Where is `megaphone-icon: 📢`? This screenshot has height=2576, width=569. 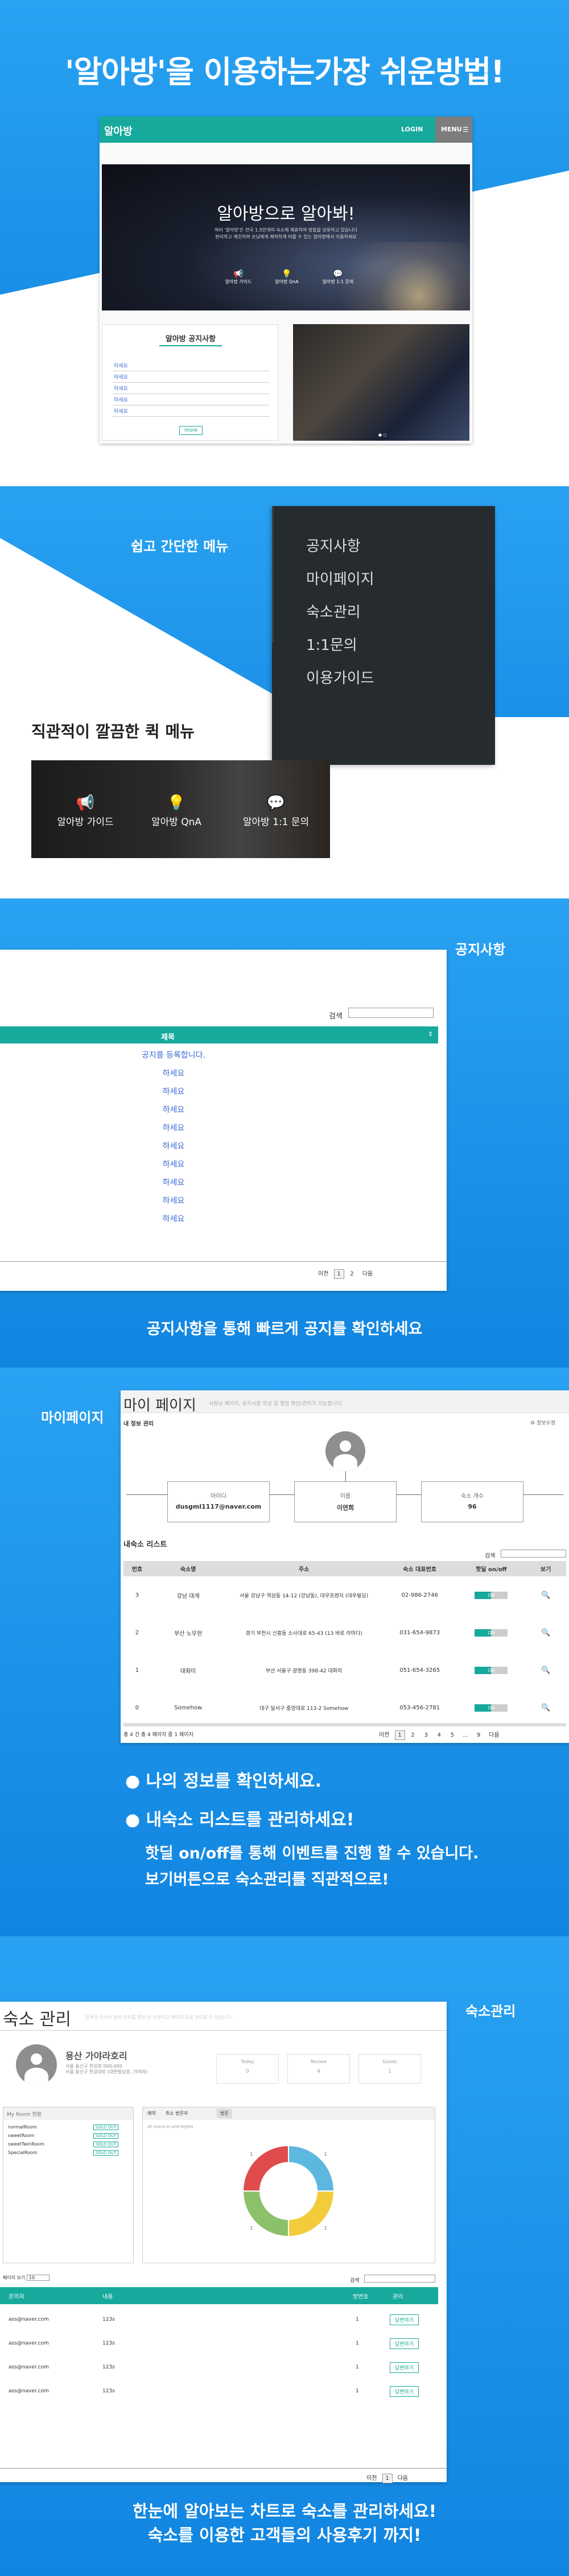
megaphone-icon: 📢 is located at coordinates (238, 274).